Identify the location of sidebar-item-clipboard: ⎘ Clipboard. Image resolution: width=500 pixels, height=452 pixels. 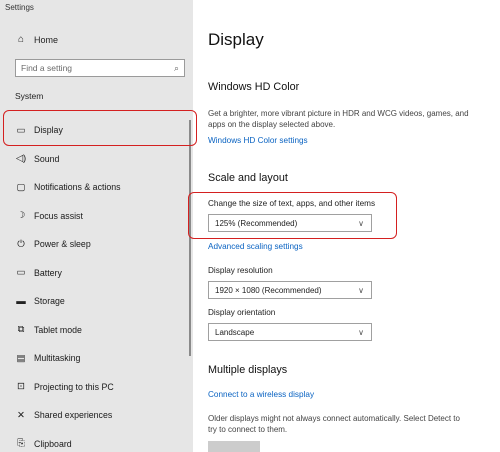
(96, 441).